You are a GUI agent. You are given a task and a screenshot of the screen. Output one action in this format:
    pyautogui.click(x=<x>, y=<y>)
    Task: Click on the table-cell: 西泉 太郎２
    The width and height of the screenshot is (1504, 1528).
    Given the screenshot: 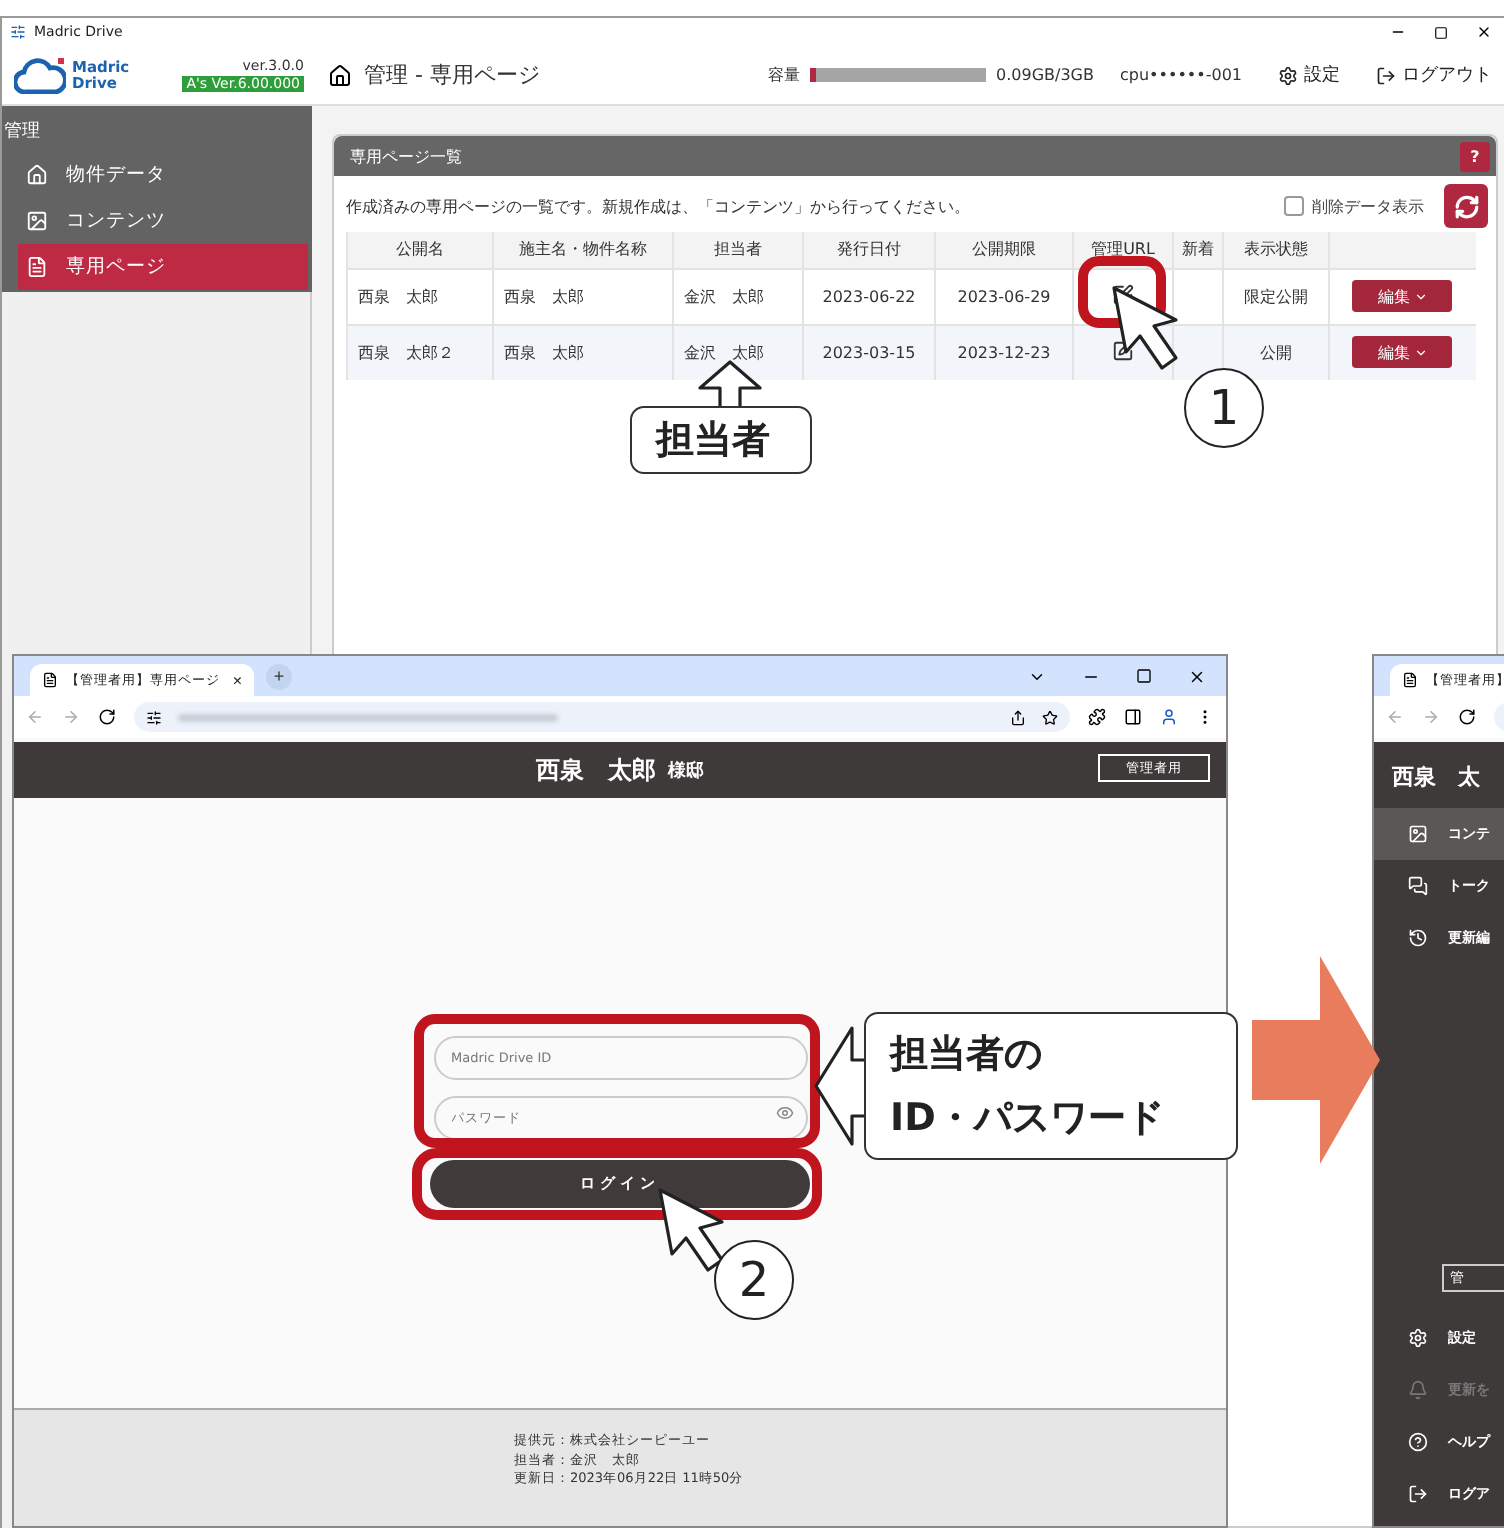 What is the action you would take?
    pyautogui.click(x=420, y=352)
    